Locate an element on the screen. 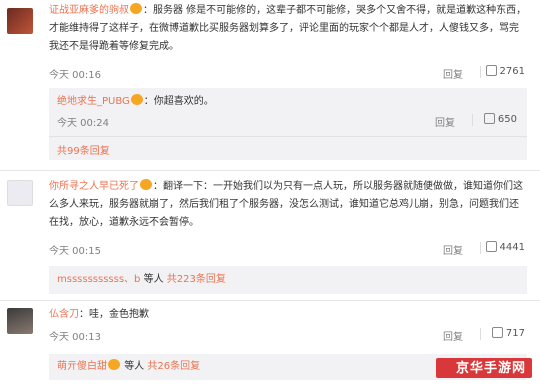 The height and width of the screenshot is (386, 540). reply-username: 绝地求生_PUBG is located at coordinates (93, 101).